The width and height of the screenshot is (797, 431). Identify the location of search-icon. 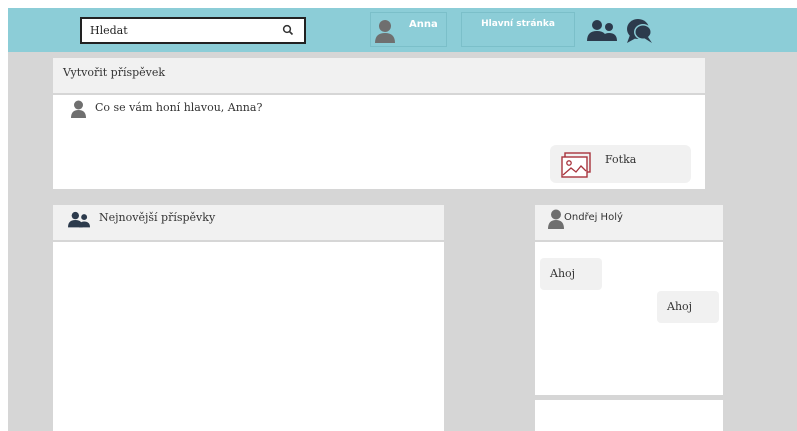
(288, 30).